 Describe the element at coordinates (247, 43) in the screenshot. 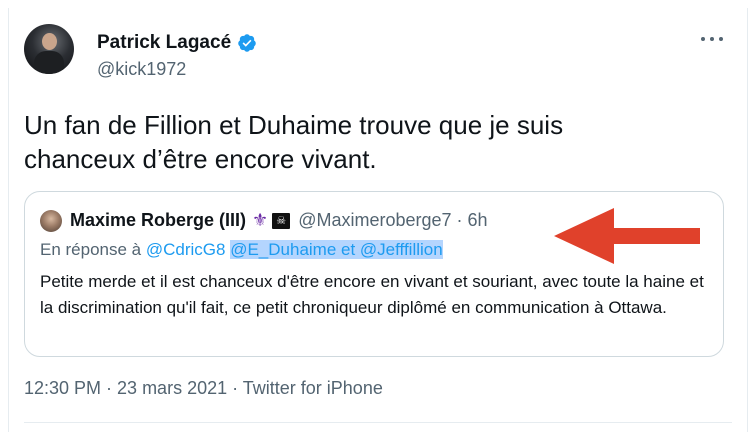

I see `verified-badge-icon` at that location.